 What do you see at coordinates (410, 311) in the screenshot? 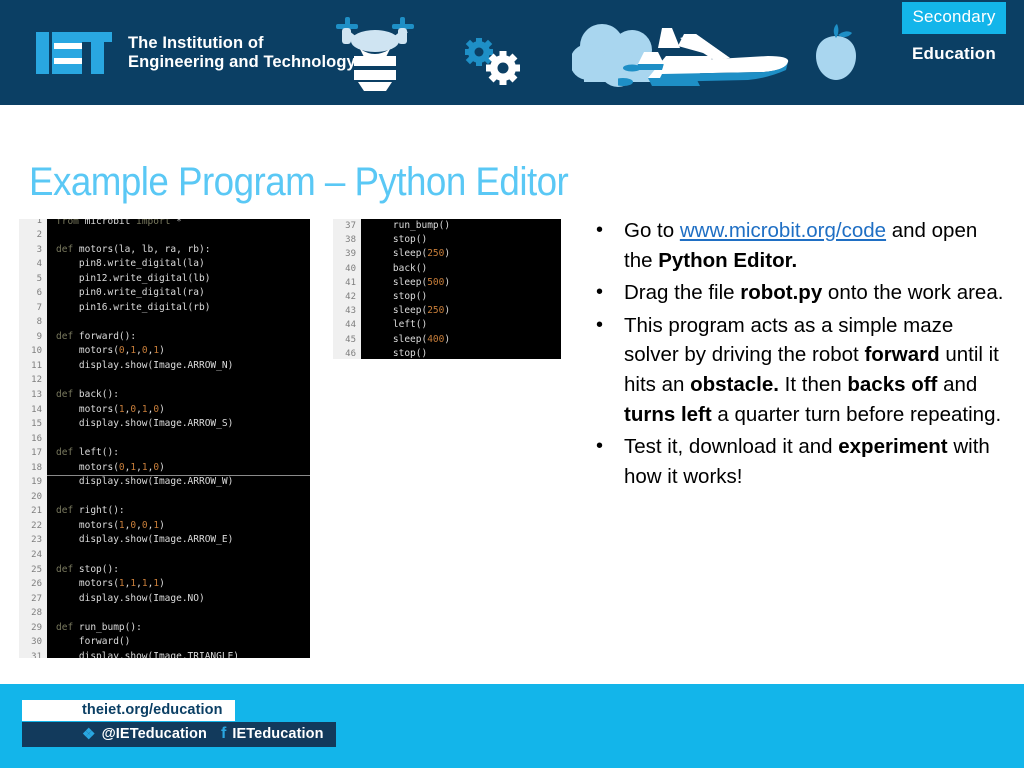
I see `code-text: sleep(250)` at bounding box center [410, 311].